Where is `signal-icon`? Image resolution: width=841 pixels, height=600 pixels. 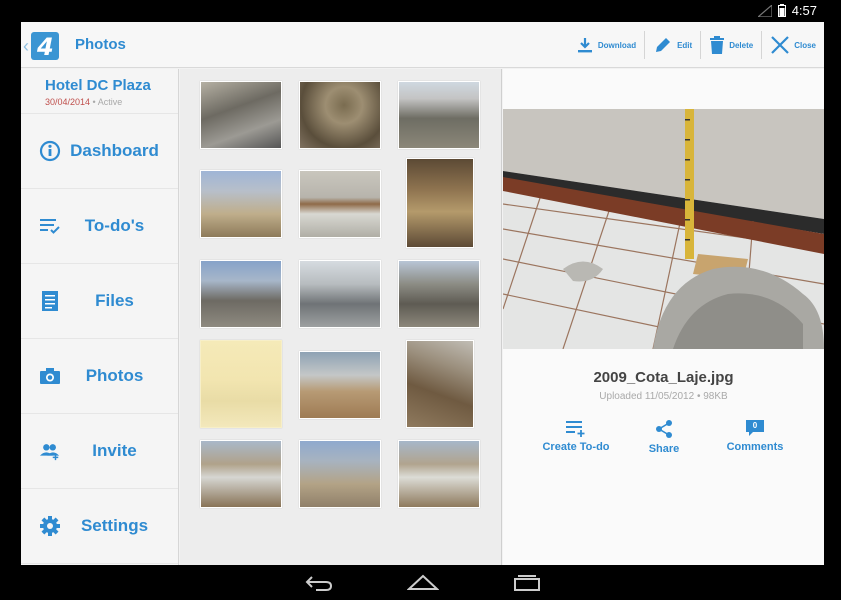
signal-icon is located at coordinates (764, 10).